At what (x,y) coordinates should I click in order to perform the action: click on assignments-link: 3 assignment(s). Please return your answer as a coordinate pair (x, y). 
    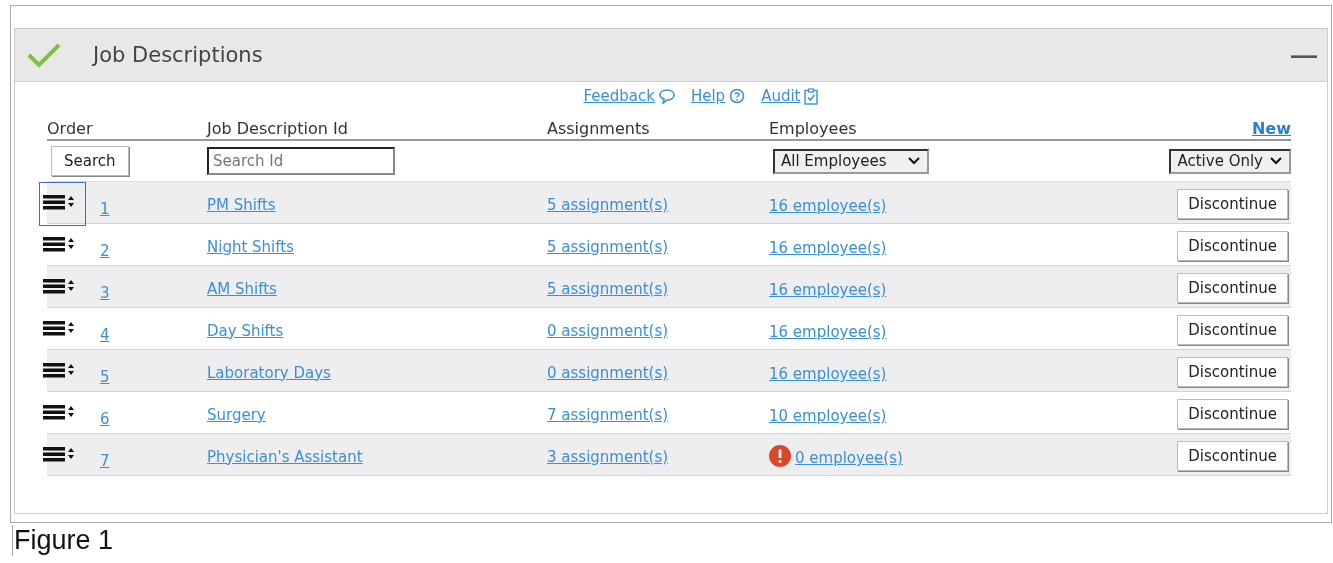
    Looking at the image, I should click on (608, 454).